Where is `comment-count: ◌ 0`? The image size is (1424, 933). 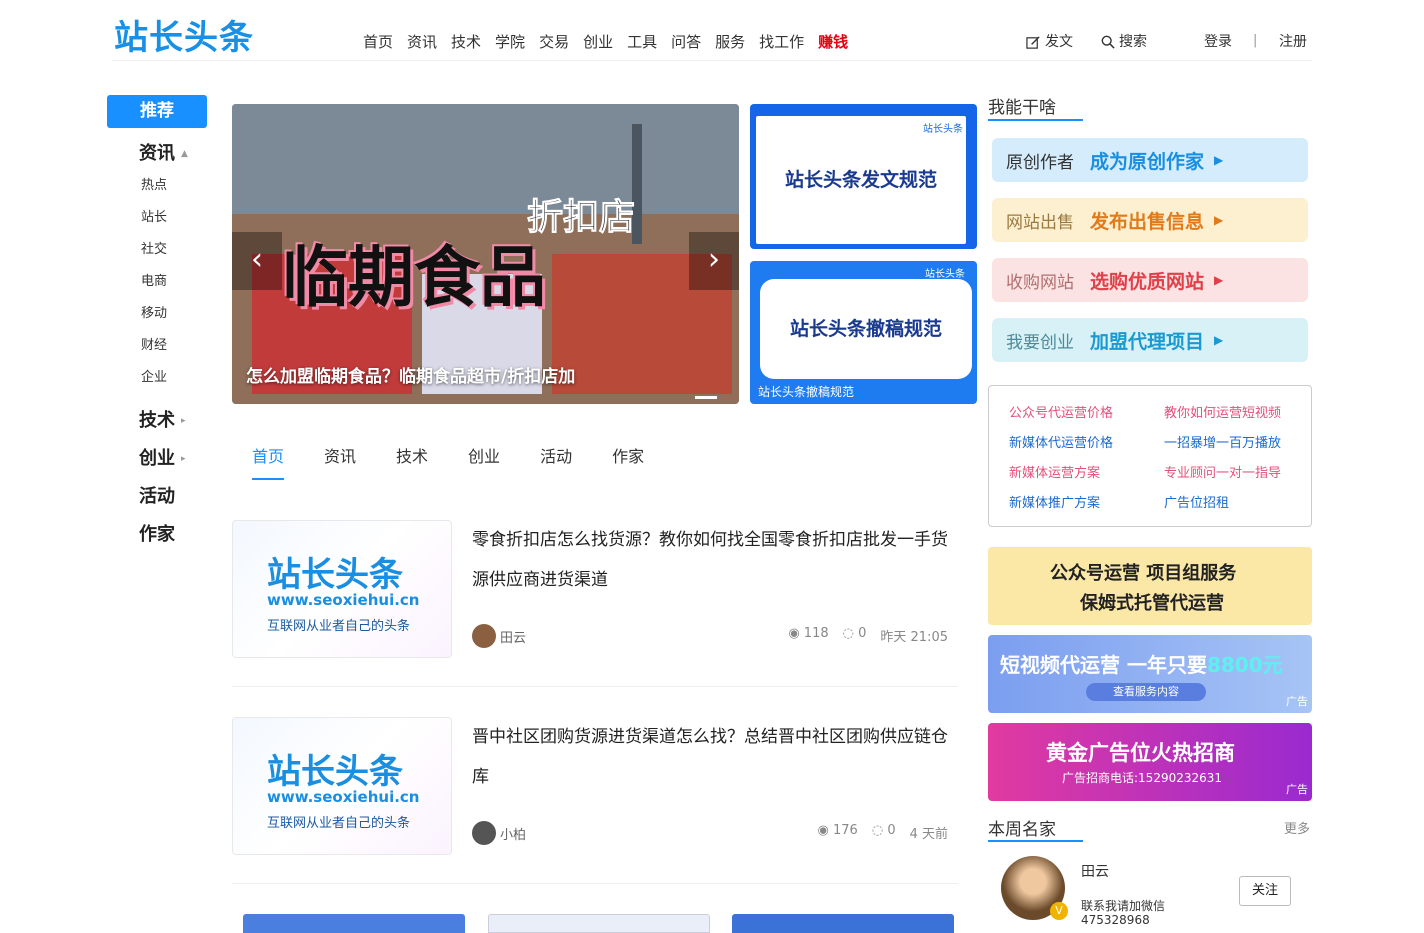 comment-count: ◌ 0 is located at coordinates (855, 635).